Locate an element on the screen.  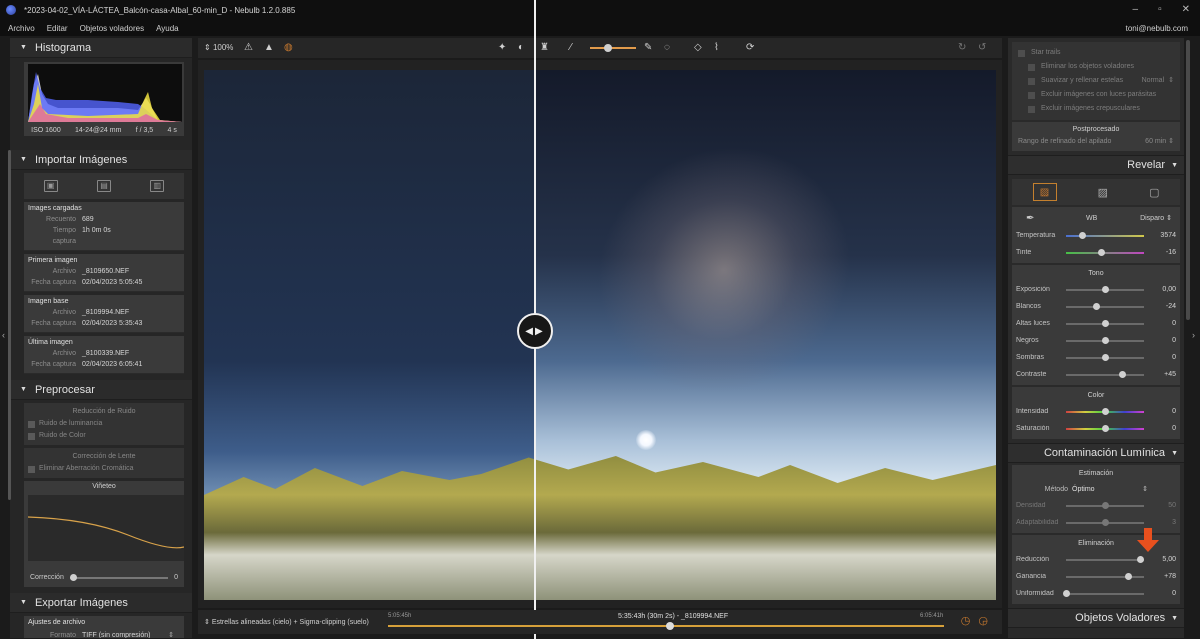
flying-objects-header: Objetos Voladores ▼ is located at coordinates (1096, 618).